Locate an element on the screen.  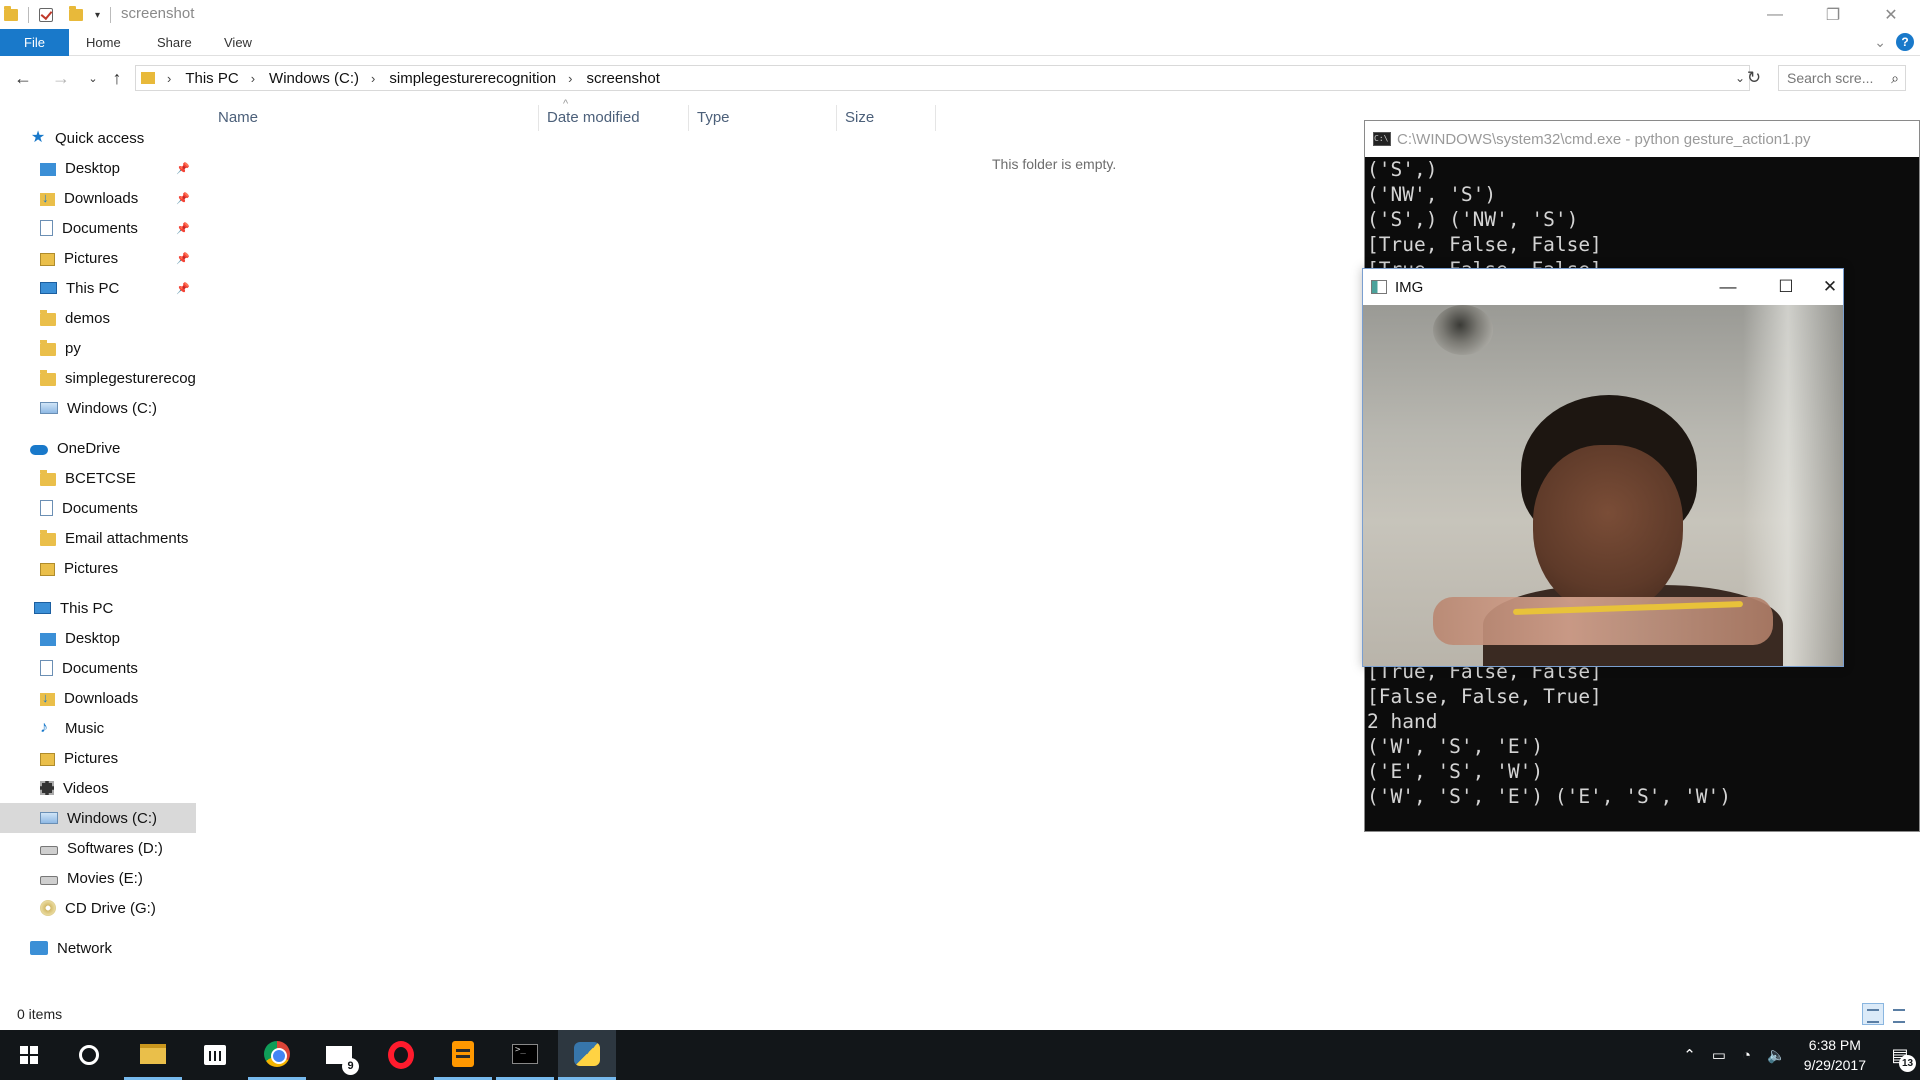
breadcrumb-this-pc: This PC is located at coordinates (211, 78).